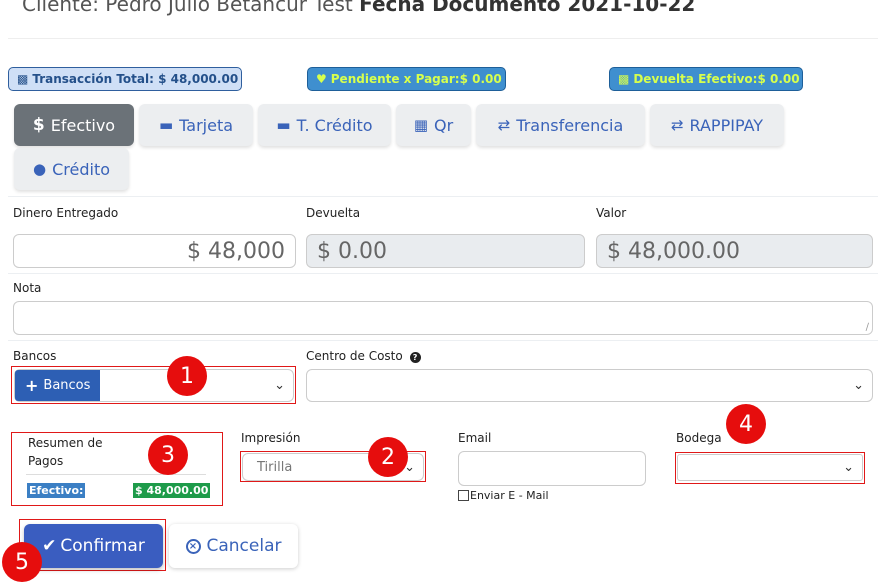 Image resolution: width=894 pixels, height=582 pixels. What do you see at coordinates (65, 452) in the screenshot?
I see `resumen-title: Resumen de Pagos` at bounding box center [65, 452].